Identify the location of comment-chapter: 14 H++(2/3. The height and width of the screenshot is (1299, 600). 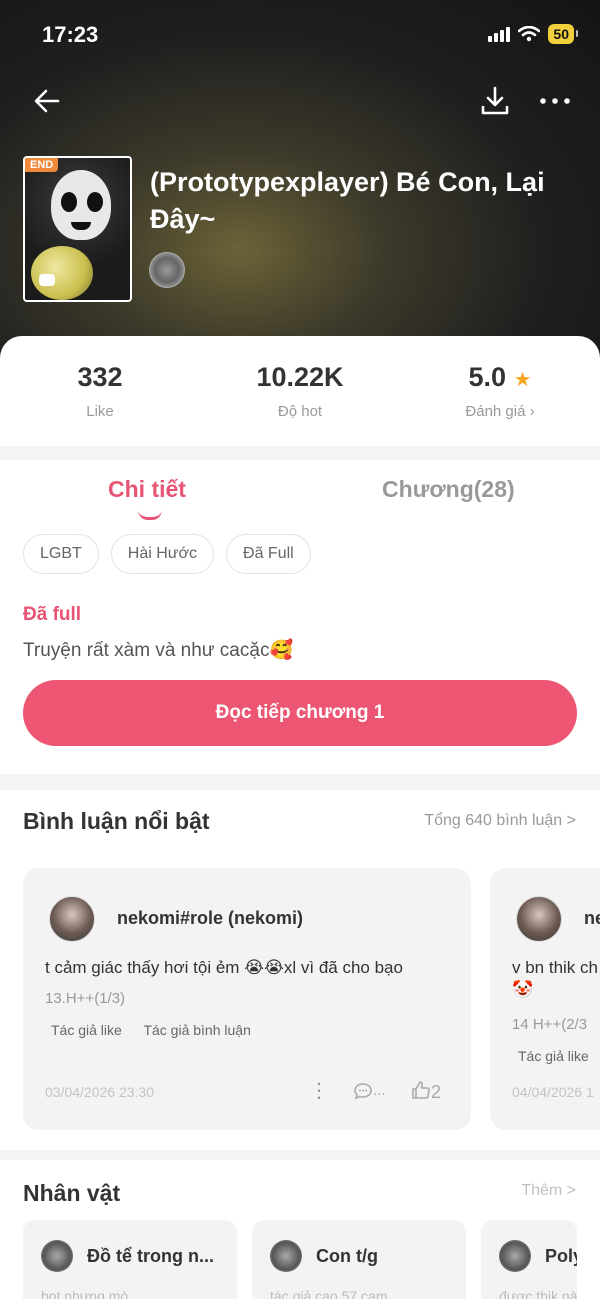
(550, 1024).